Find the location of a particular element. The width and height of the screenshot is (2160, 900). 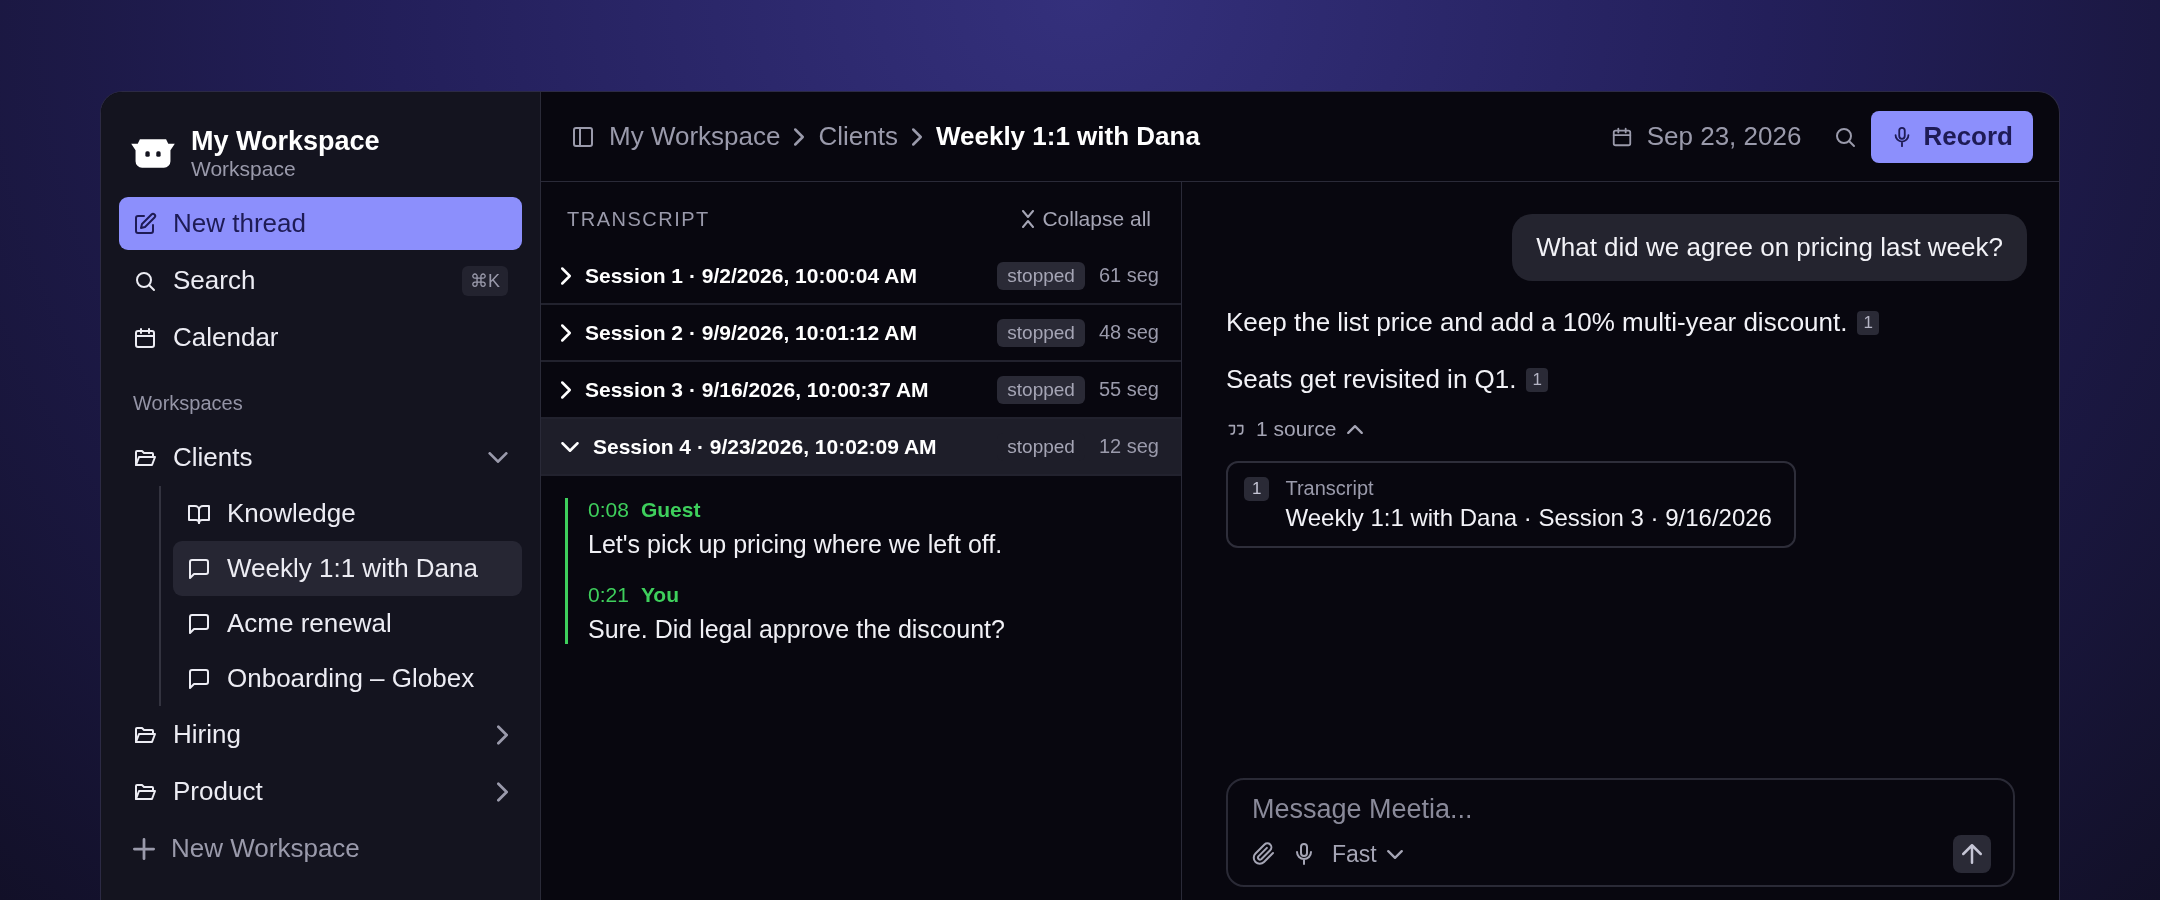

source-type: Transcript is located at coordinates (1330, 488).